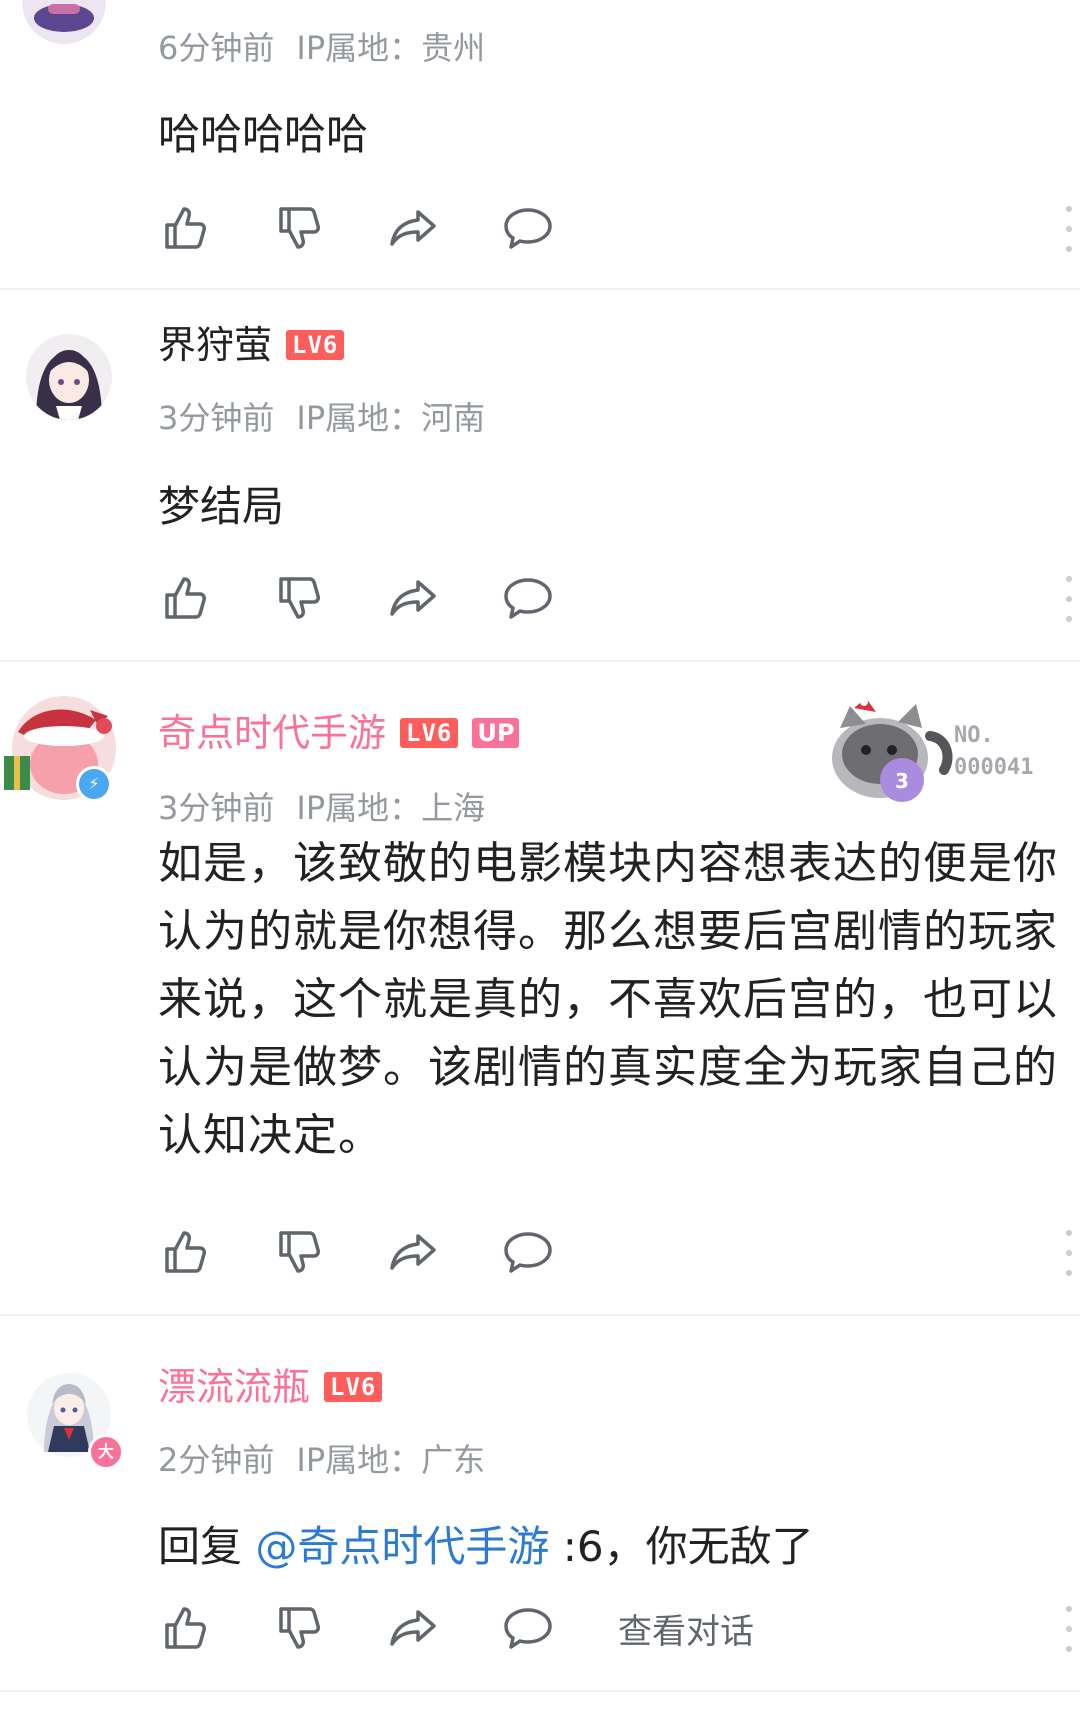 The image size is (1080, 1728). I want to click on name-row: 奇点时代手游 LV6 UP, so click(339, 733).